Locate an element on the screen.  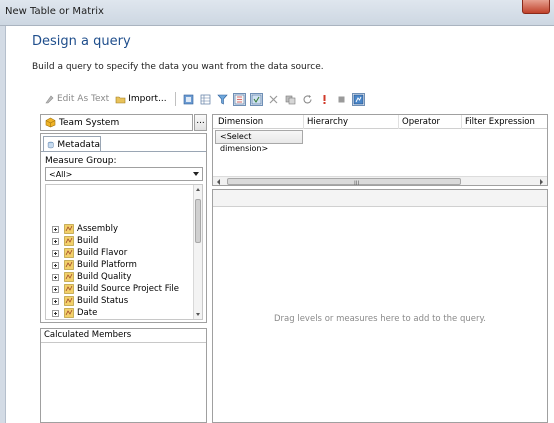
tree-item-label: Build is located at coordinates (88, 241).